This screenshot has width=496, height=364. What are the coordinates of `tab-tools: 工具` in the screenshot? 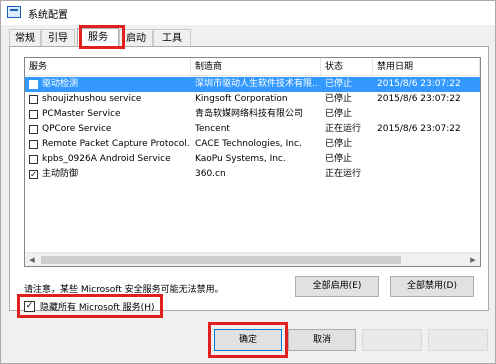 It's located at (172, 38).